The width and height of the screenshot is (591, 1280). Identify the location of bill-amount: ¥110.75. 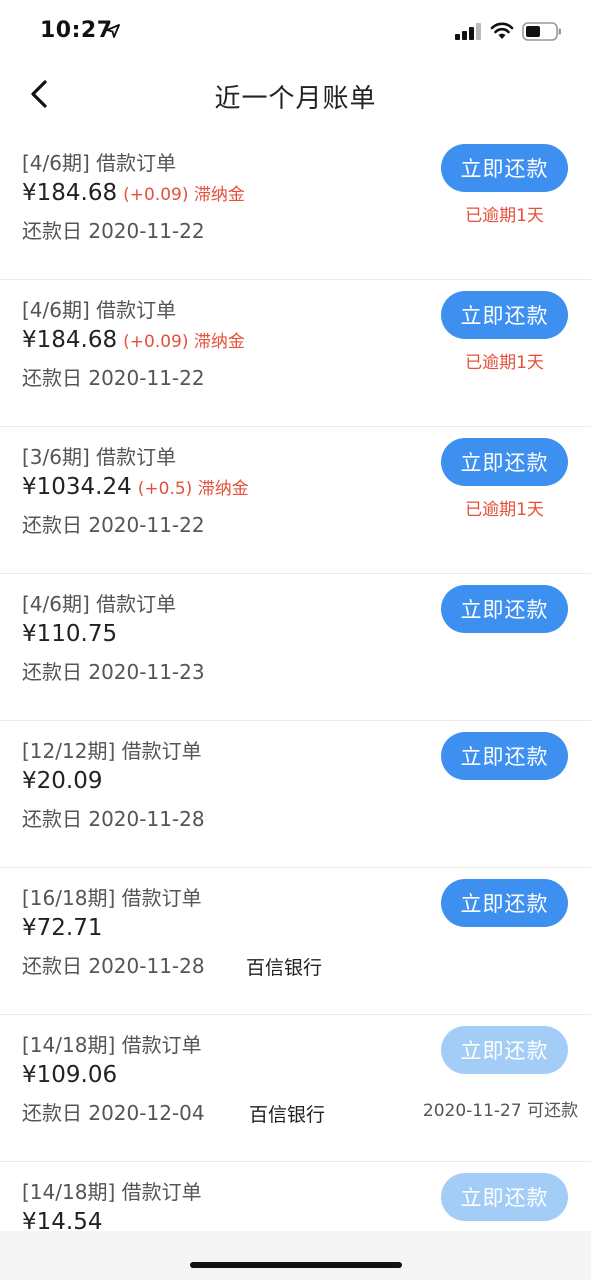
(70, 634).